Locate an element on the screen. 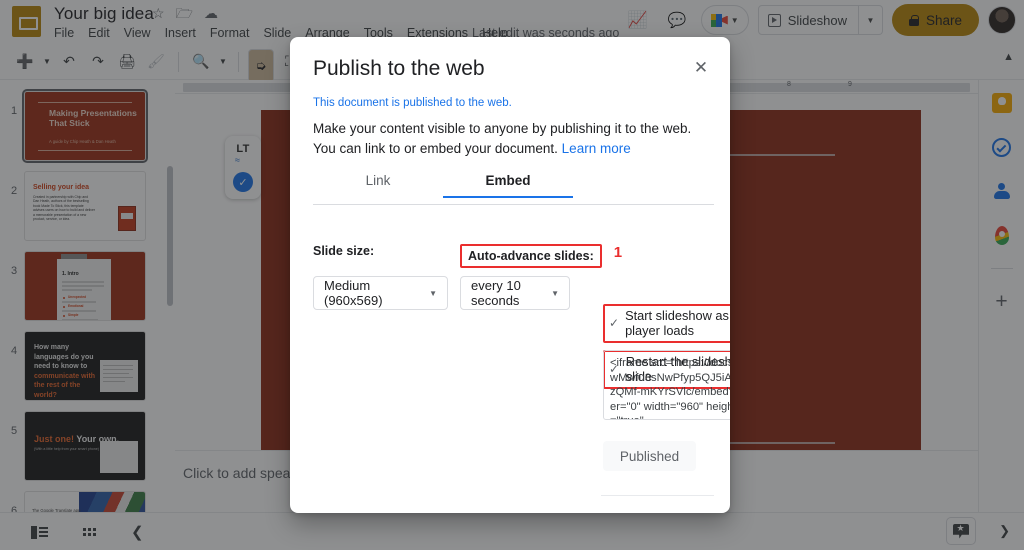 Image resolution: width=1024 pixels, height=550 pixels. dialog-tabs: Link Embed is located at coordinates (513, 189).